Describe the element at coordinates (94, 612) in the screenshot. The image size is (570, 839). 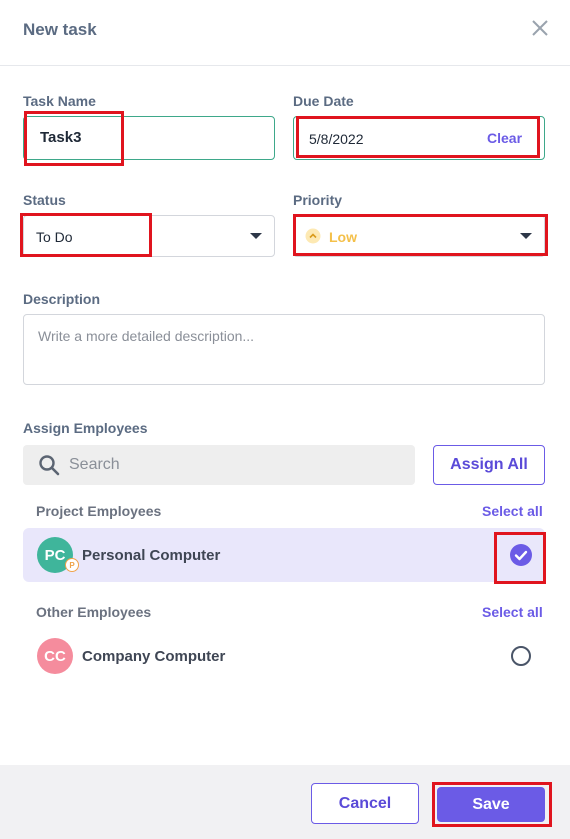
I see `other-employees-title: Other Employees` at that location.